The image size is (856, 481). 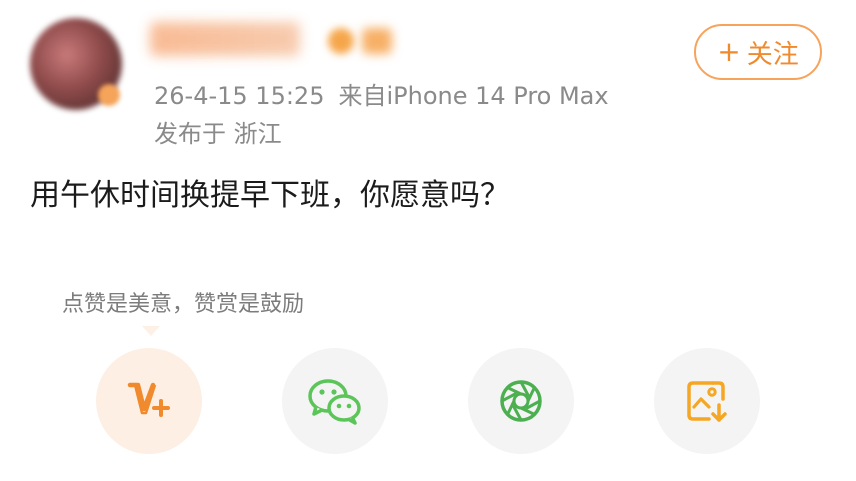 I want to click on save-image-icon, so click(x=707, y=401).